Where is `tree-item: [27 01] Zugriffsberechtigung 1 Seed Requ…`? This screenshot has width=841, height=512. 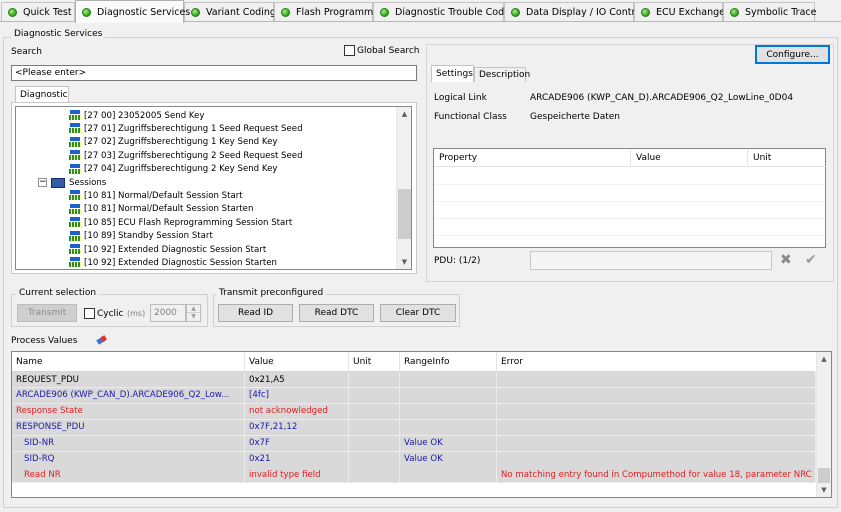
tree-item: [27 01] Zugriffsberechtigung 1 Seed Requ… is located at coordinates (185, 128).